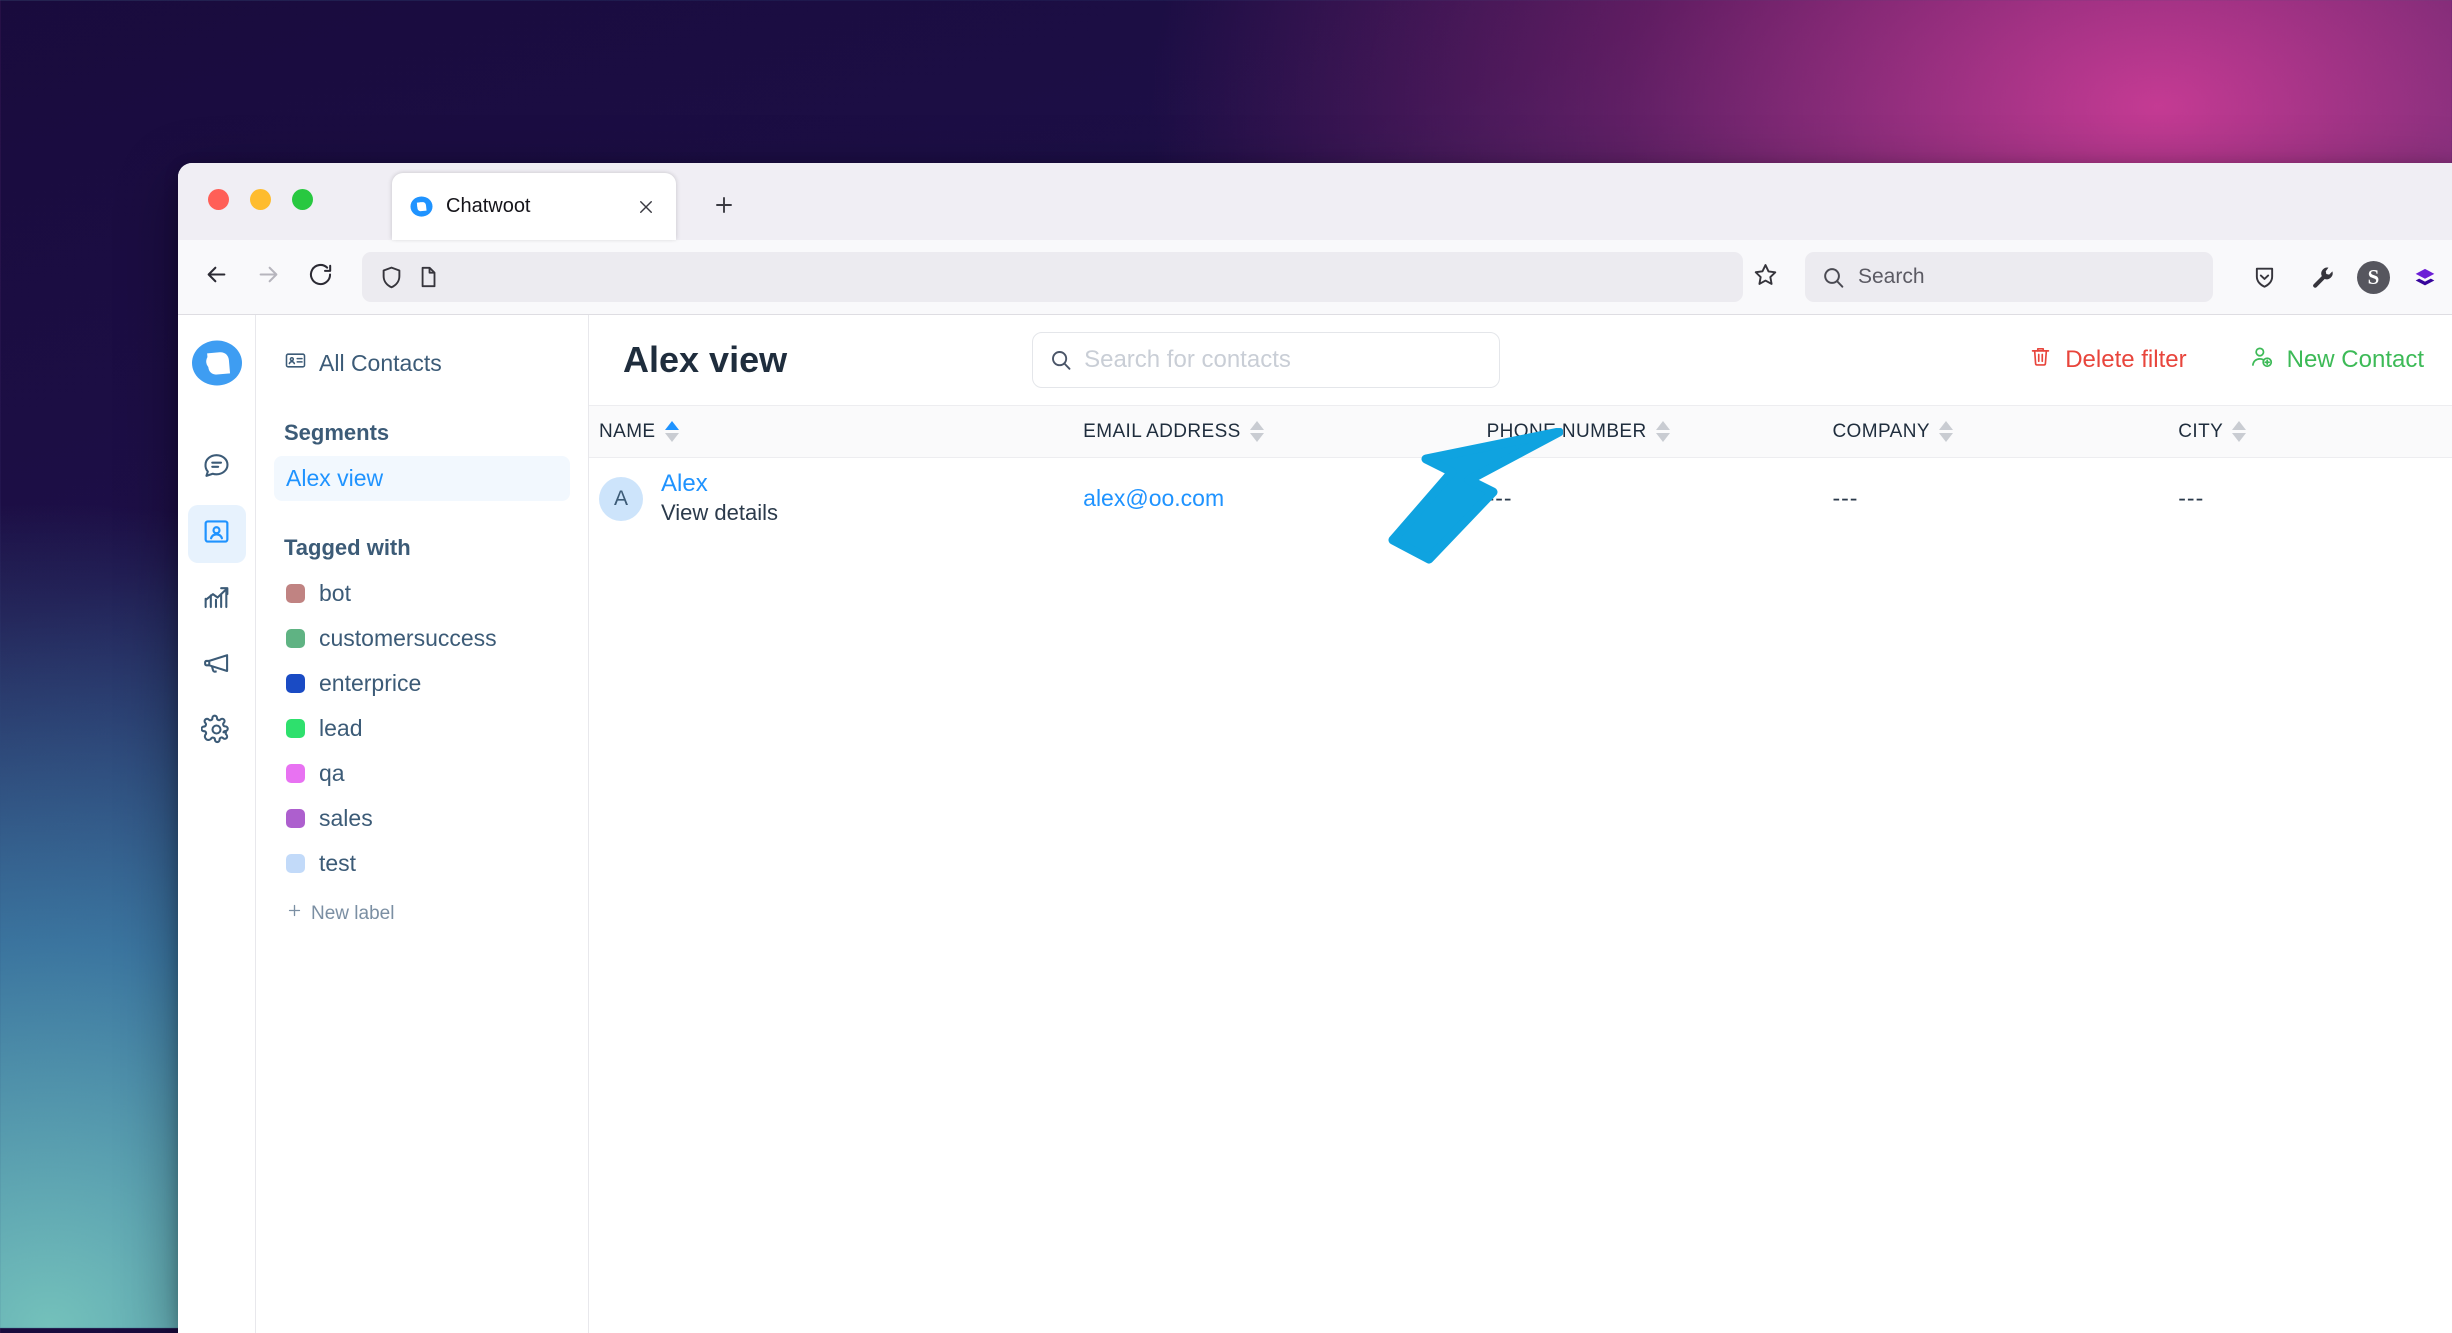 The width and height of the screenshot is (2452, 1333). I want to click on new-label-button: New label, so click(422, 913).